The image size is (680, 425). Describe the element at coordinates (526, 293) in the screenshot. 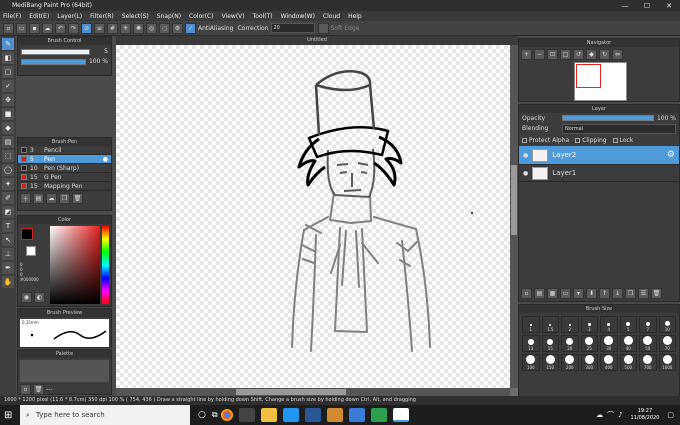

I see `new-layer-icon: ▫` at that location.